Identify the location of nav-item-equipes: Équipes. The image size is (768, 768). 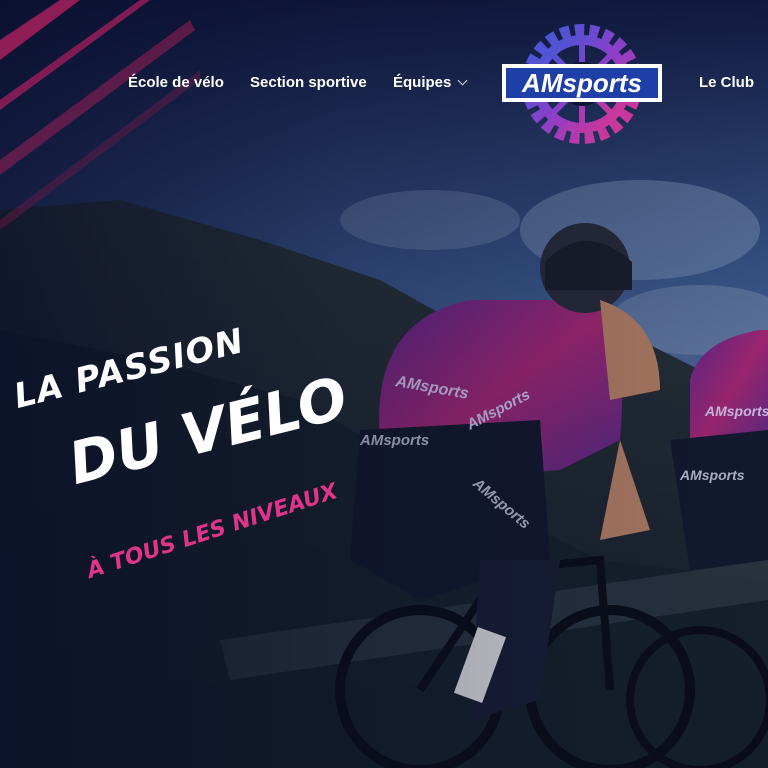
(430, 82).